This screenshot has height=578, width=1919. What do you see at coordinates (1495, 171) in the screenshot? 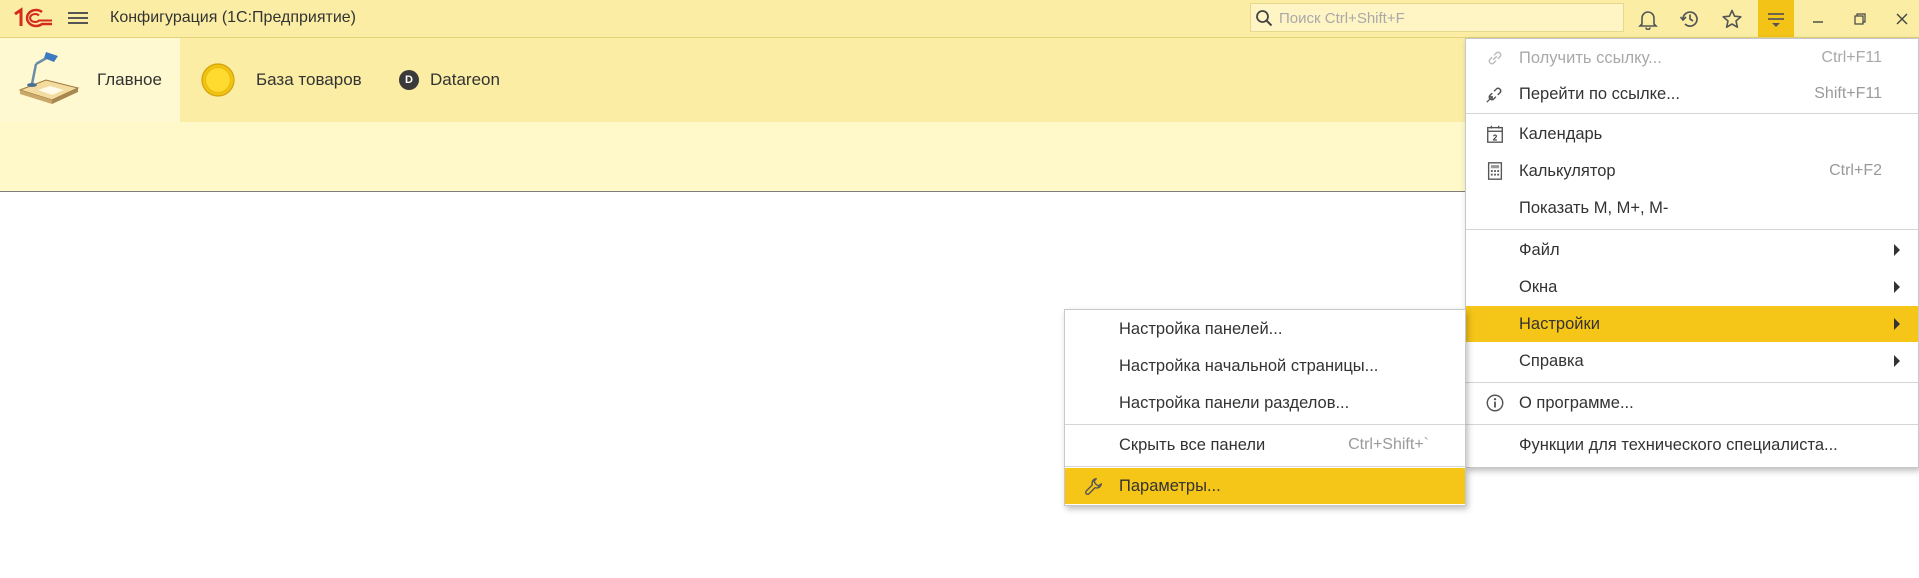
I see `calculator-icon` at bounding box center [1495, 171].